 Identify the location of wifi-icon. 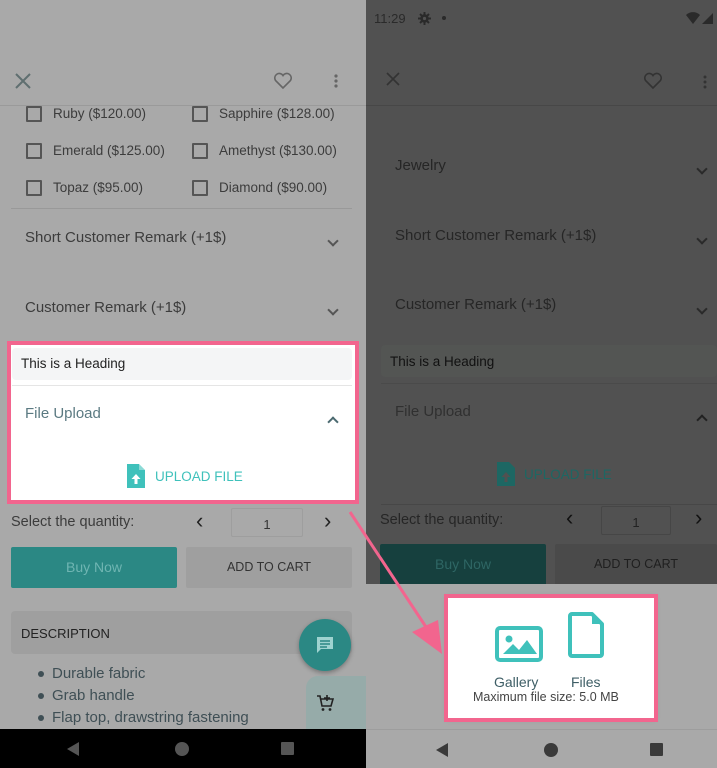
(693, 18).